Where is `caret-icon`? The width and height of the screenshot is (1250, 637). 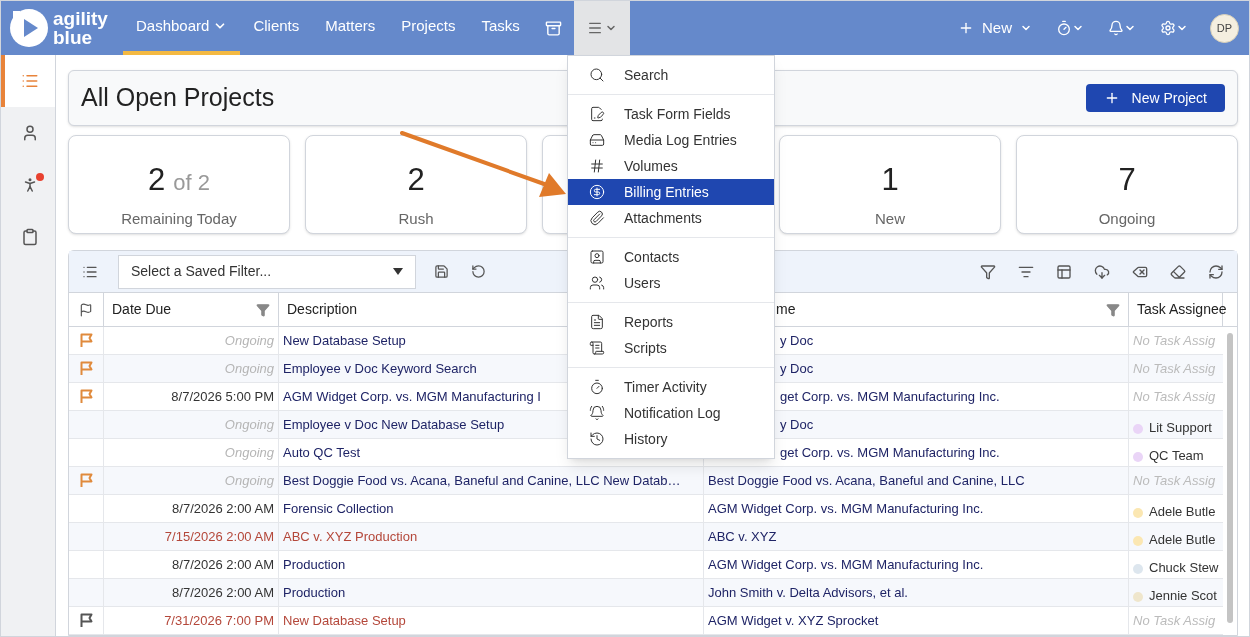 caret-icon is located at coordinates (398, 271).